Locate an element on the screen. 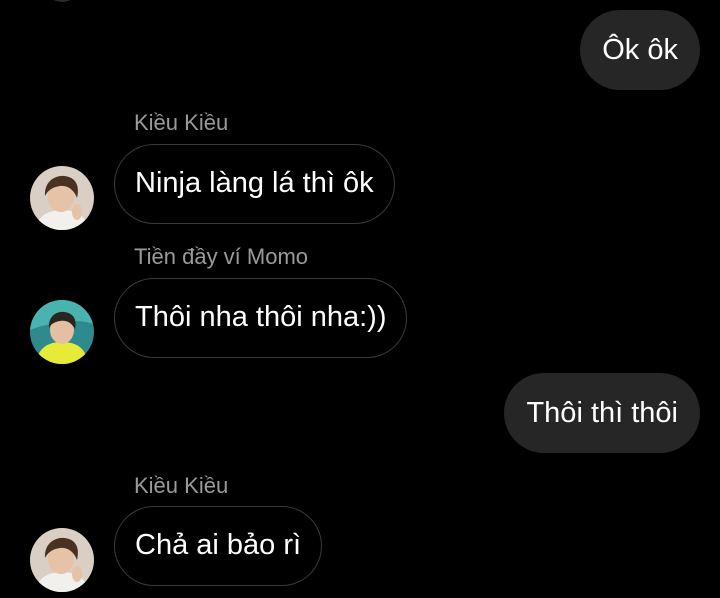  message-text: Ninja làng lá thì ôk is located at coordinates (254, 183).